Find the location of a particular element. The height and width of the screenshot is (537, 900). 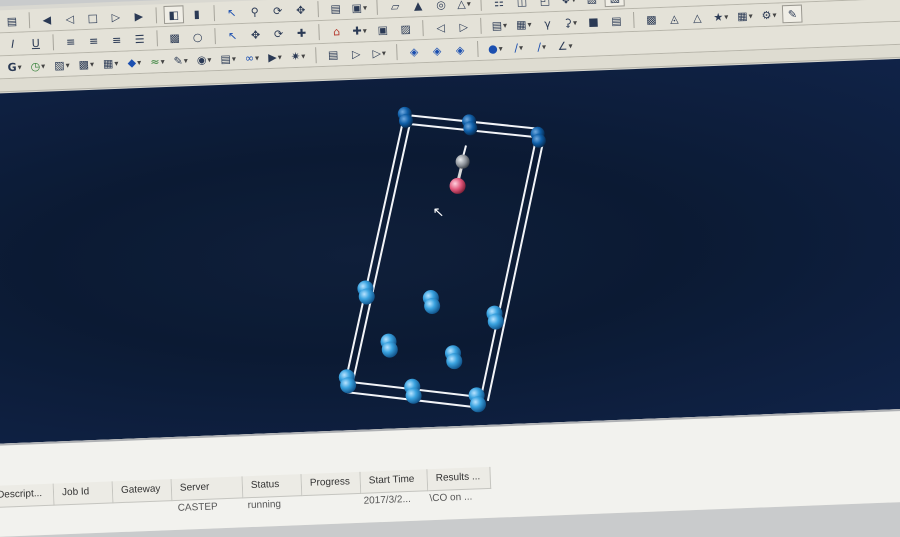

tool-g-icon: ◰ is located at coordinates (545, 5).